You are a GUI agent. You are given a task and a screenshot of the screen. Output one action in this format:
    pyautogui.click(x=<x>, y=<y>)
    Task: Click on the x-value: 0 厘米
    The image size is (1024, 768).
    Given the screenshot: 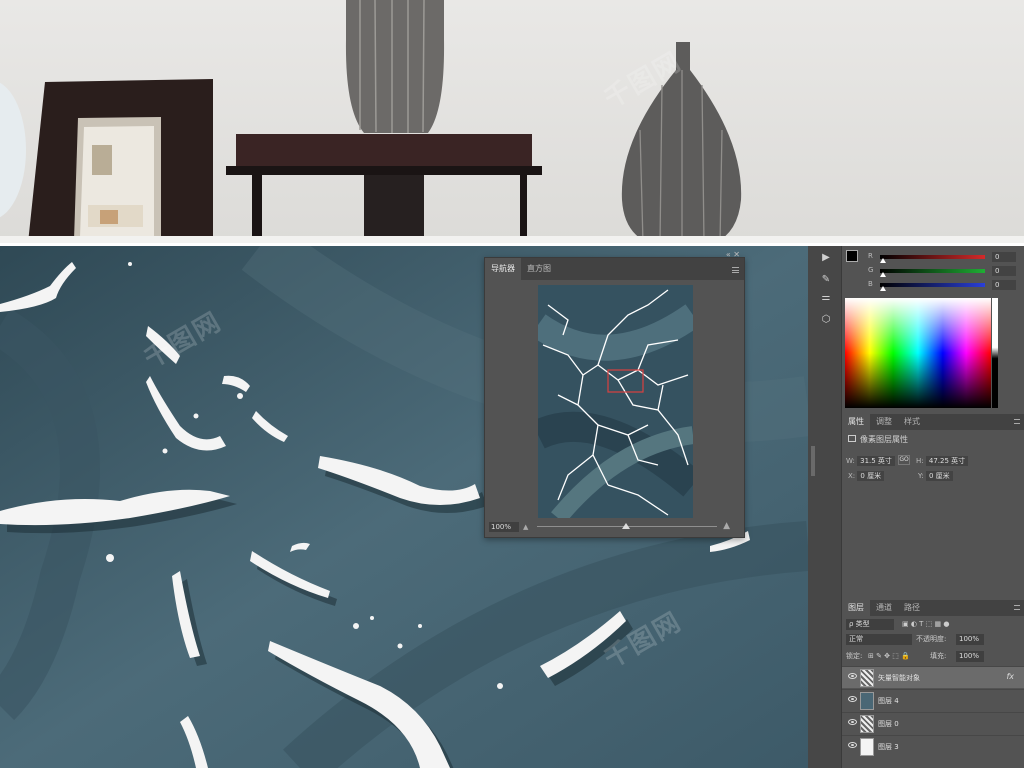 What is the action you would take?
    pyautogui.click(x=871, y=476)
    